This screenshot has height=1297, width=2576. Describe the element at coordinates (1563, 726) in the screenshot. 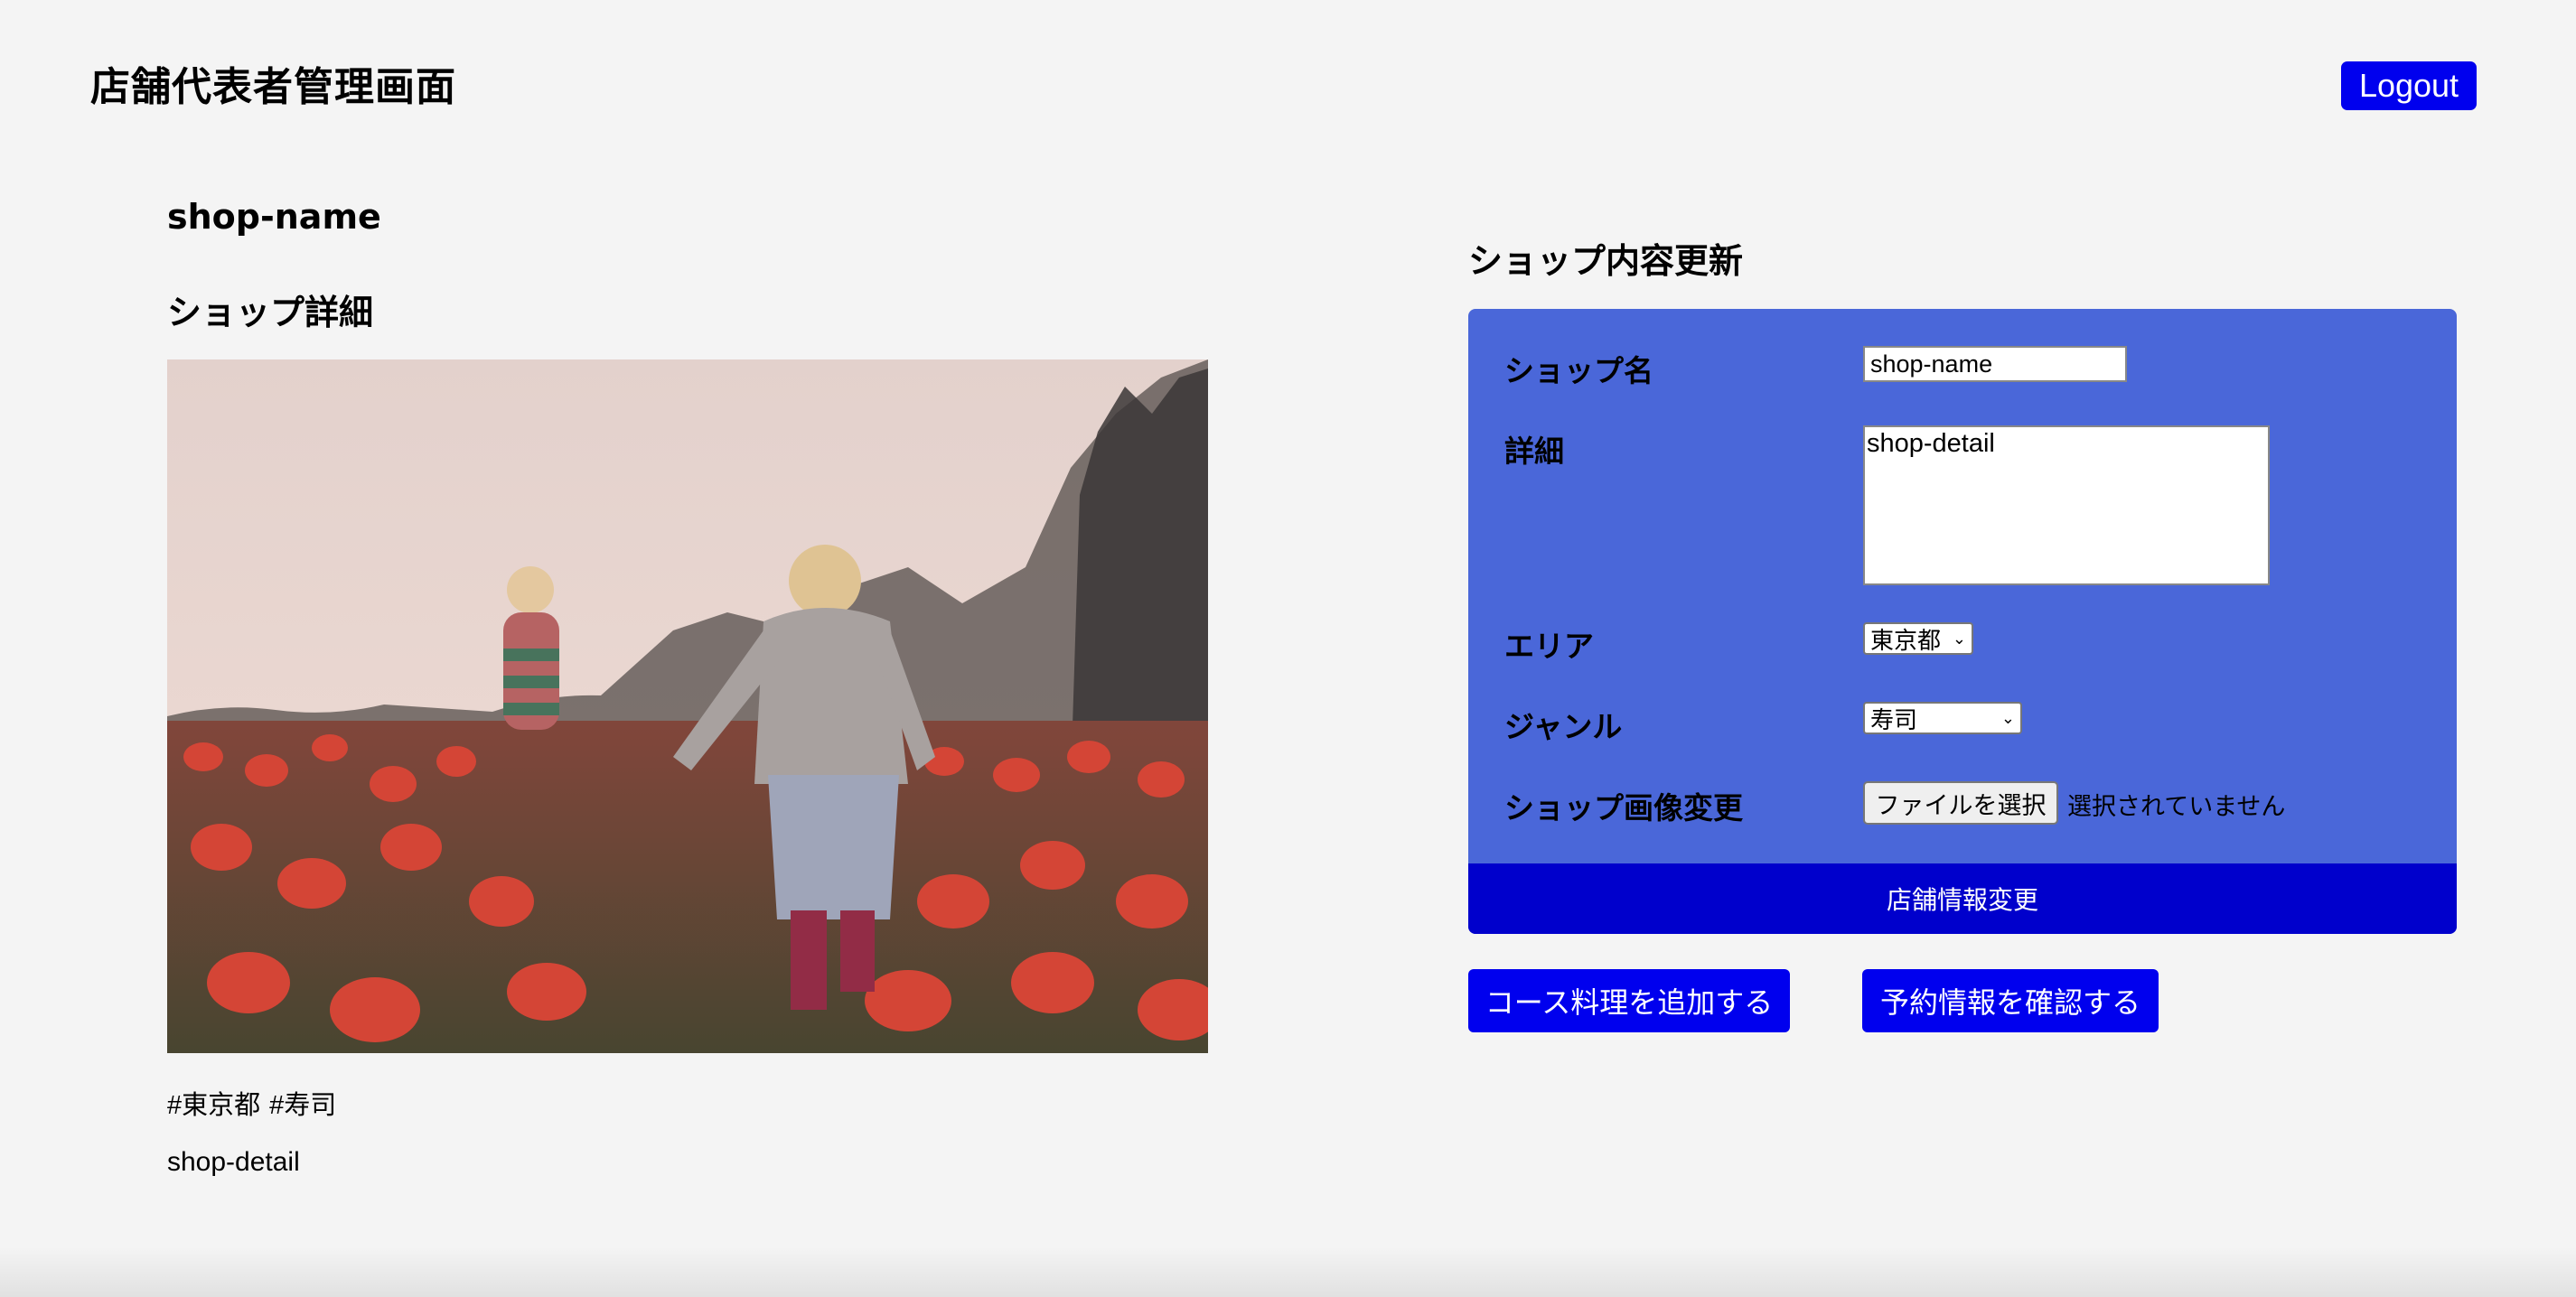

I see `genre-label: ジャンル` at that location.